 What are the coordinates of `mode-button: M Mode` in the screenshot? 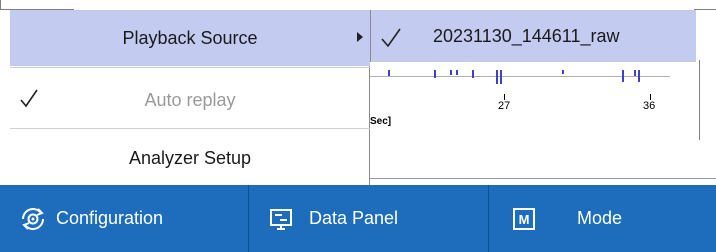 It's located at (602, 218).